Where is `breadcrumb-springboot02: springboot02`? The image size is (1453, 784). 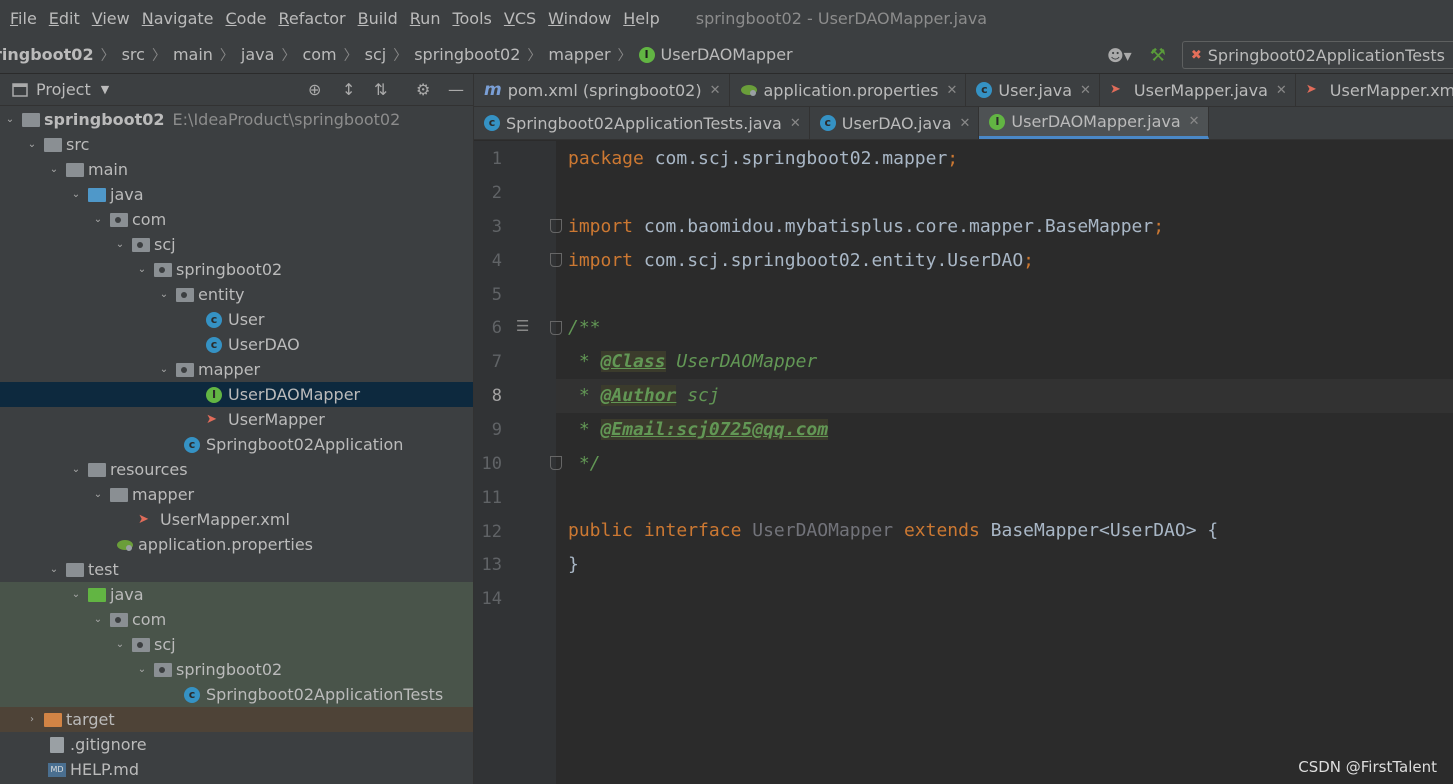 breadcrumb-springboot02: springboot02 is located at coordinates (467, 54).